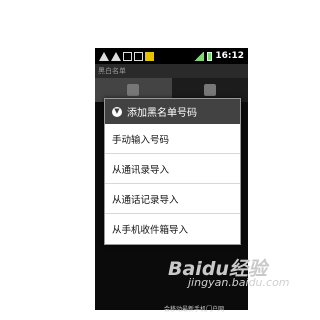  I want to click on chevron-down-icon: ▼, so click(117, 111).